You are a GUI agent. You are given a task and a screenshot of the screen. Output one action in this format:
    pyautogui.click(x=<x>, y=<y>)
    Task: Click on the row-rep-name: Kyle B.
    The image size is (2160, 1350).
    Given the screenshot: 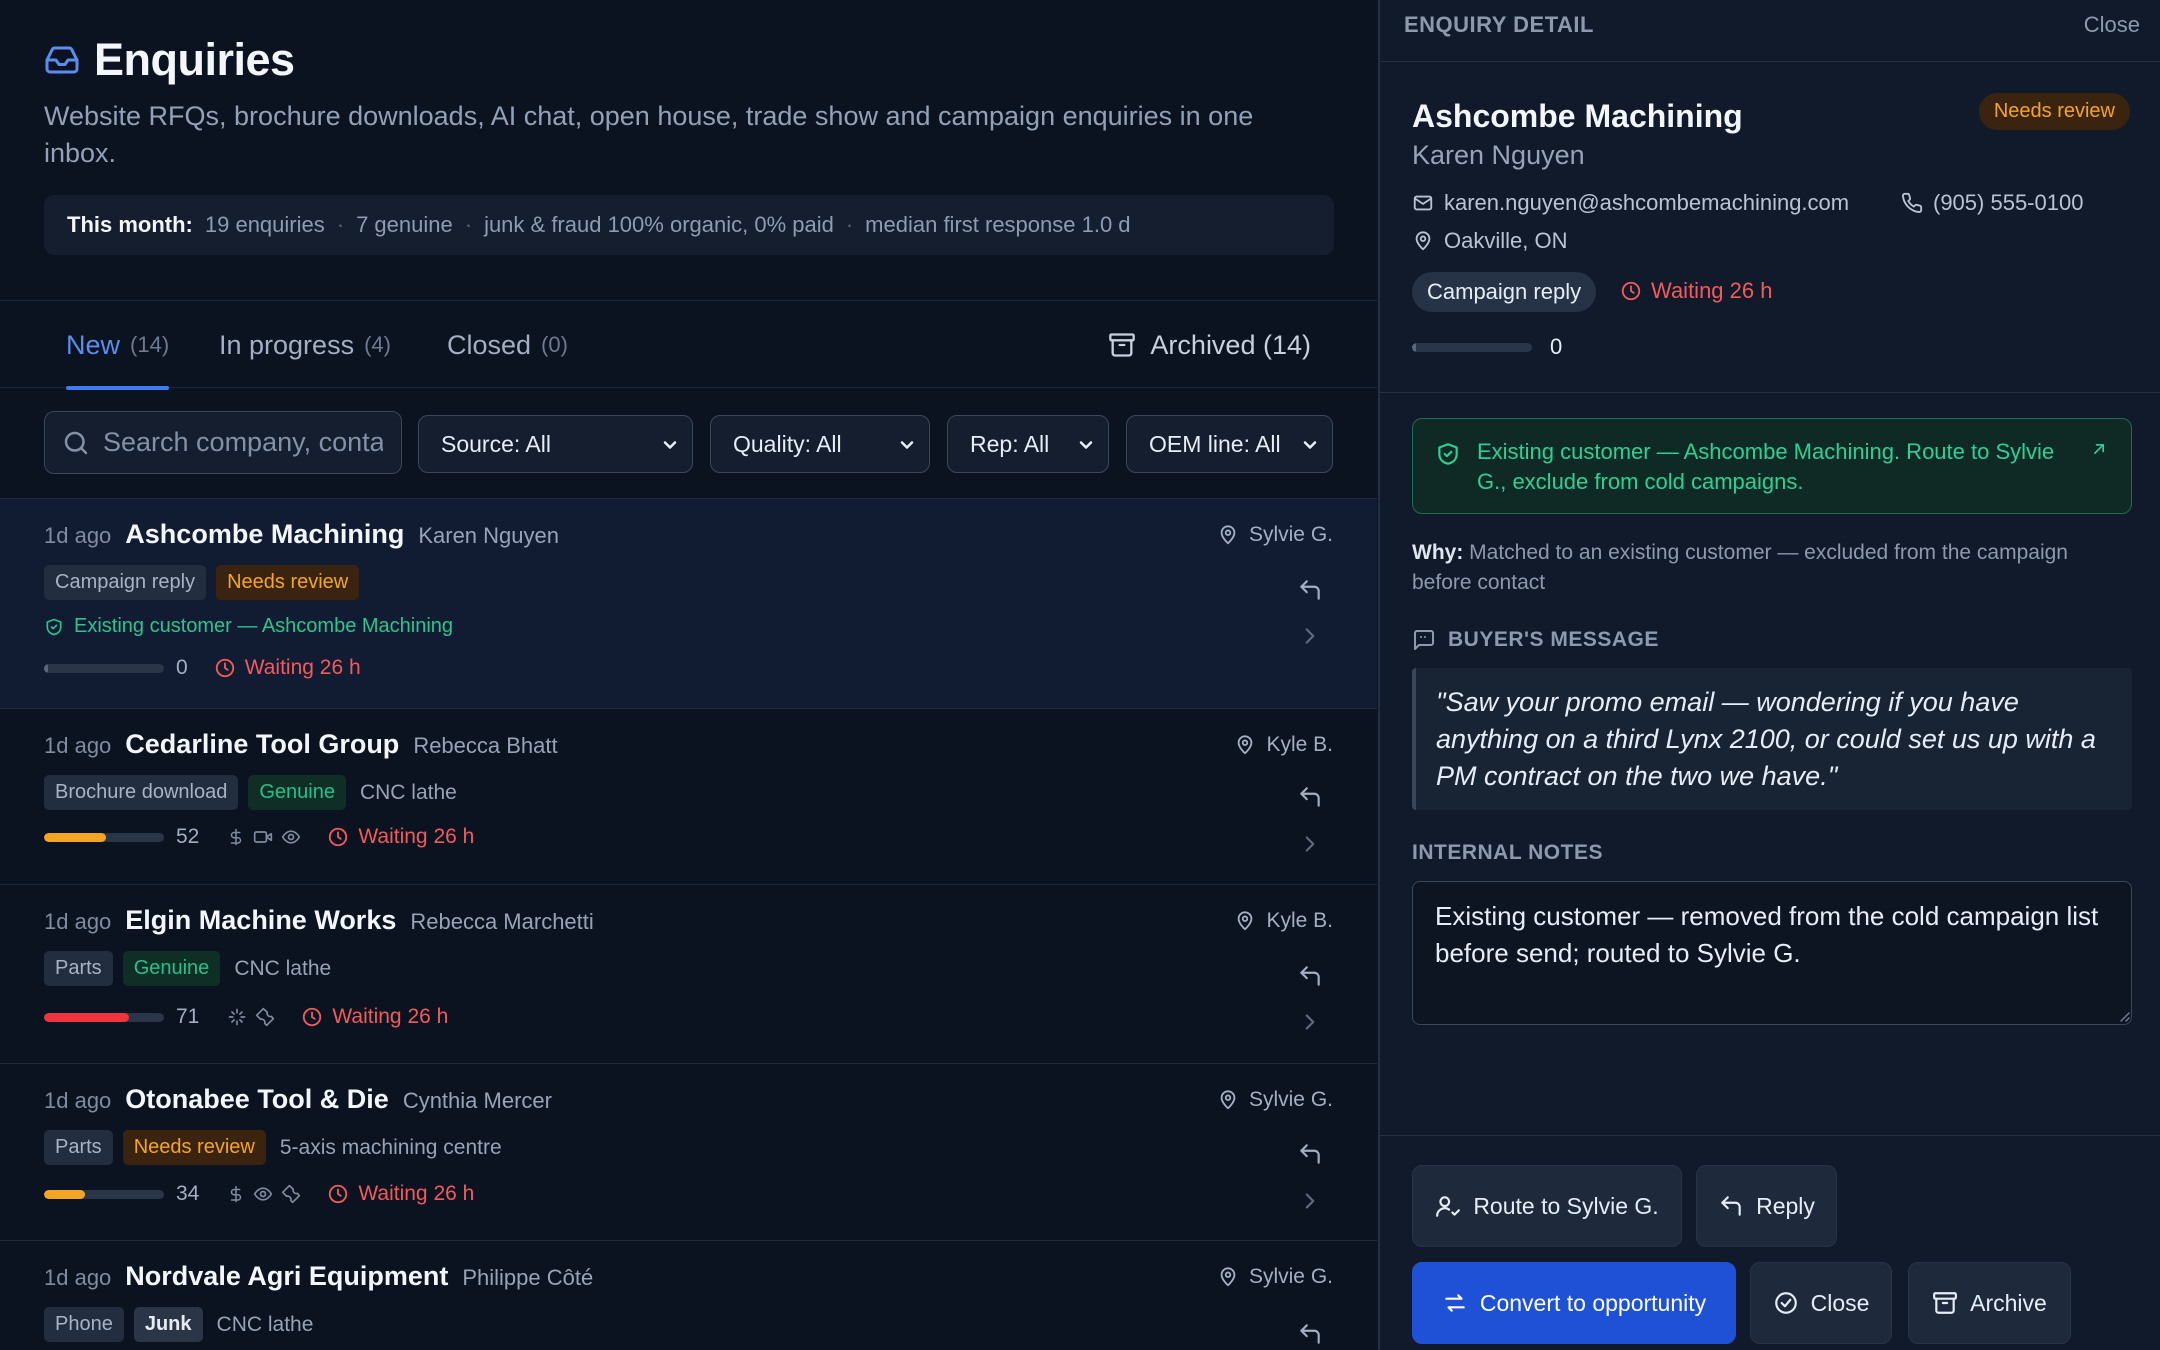 What is the action you would take?
    pyautogui.click(x=1299, y=920)
    